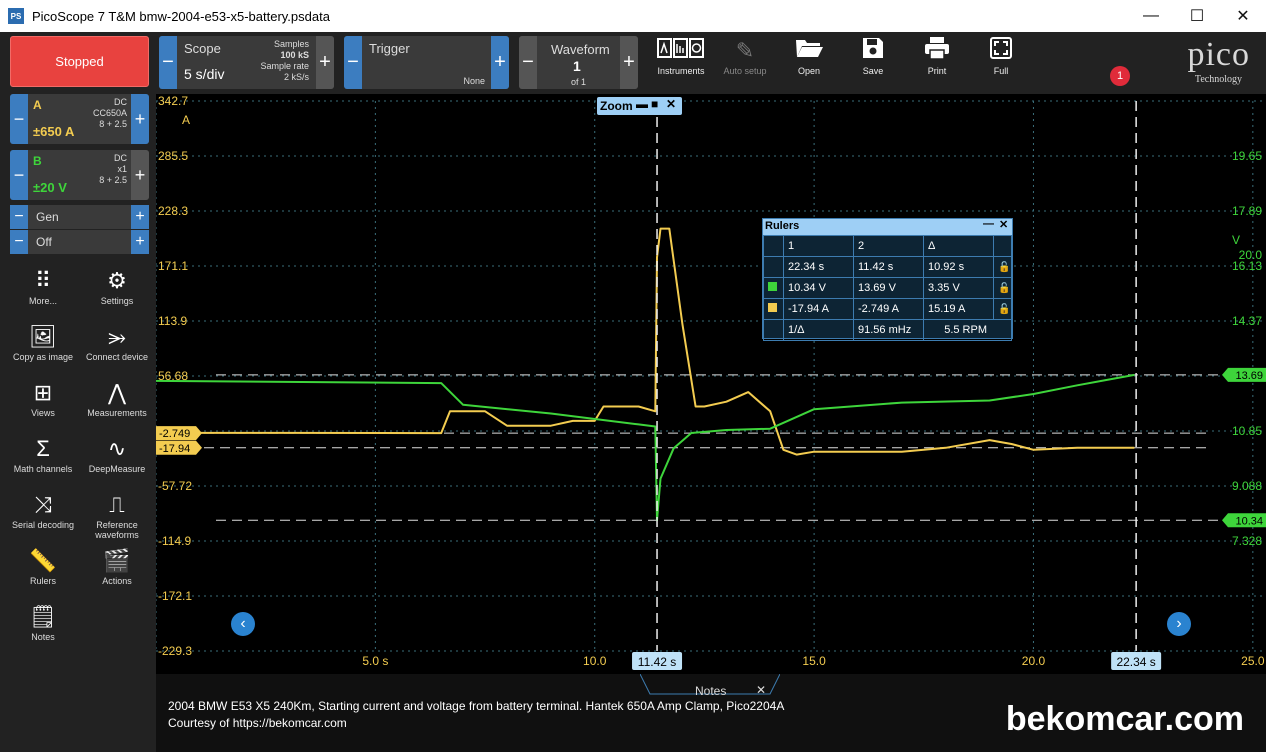  I want to click on notes-icon: 🗒, so click(43, 616).